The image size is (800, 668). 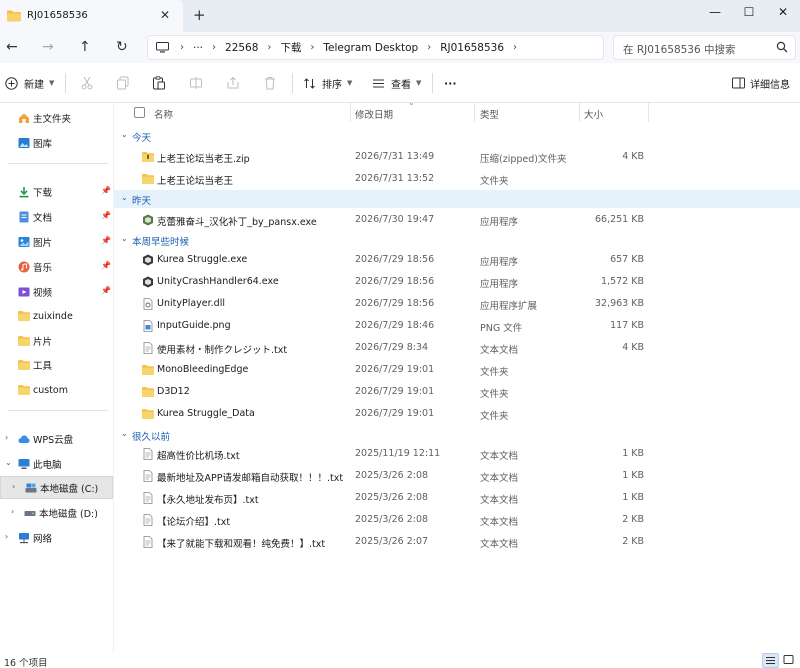 I want to click on file-size: 2 KB, so click(x=633, y=519).